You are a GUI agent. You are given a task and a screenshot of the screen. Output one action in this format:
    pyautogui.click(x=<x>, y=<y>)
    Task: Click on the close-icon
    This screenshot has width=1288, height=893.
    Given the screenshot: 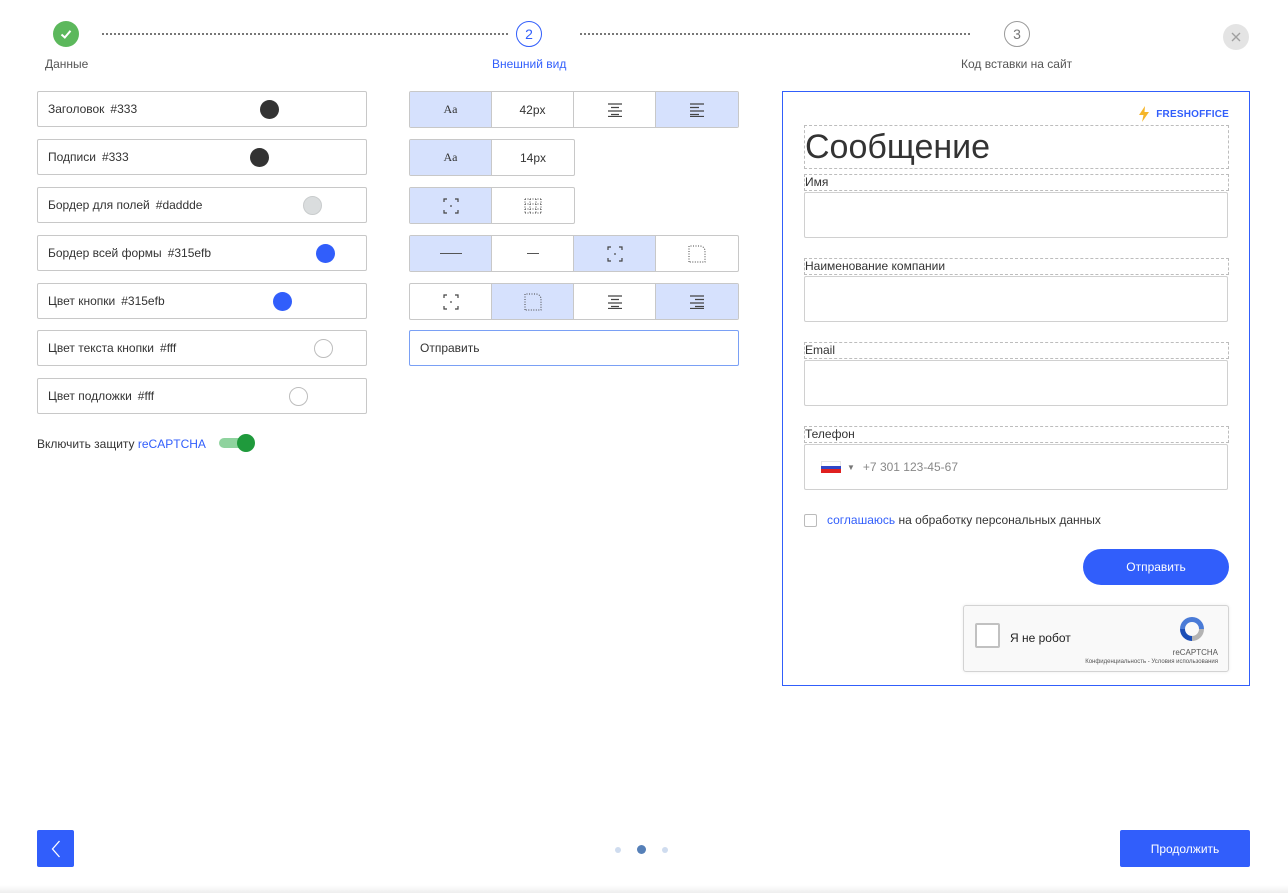 What is the action you would take?
    pyautogui.click(x=1236, y=37)
    